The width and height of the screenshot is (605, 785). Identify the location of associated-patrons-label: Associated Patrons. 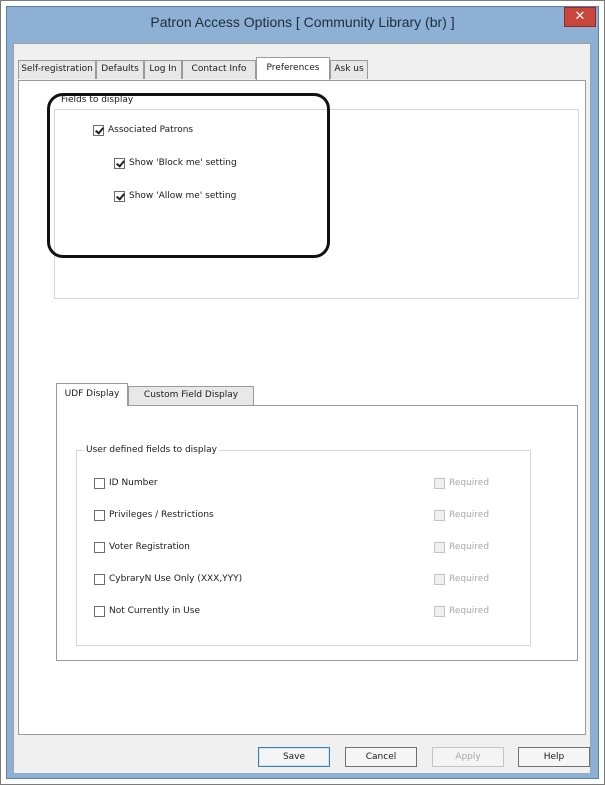
(151, 130).